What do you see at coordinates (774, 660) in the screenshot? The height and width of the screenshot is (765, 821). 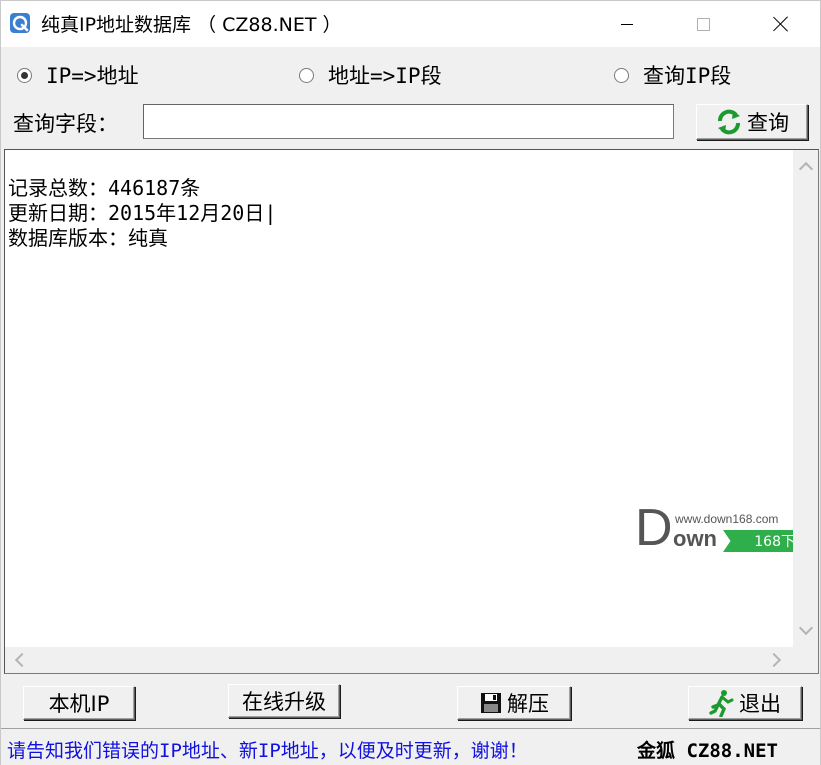 I see `scroll-right-icon` at bounding box center [774, 660].